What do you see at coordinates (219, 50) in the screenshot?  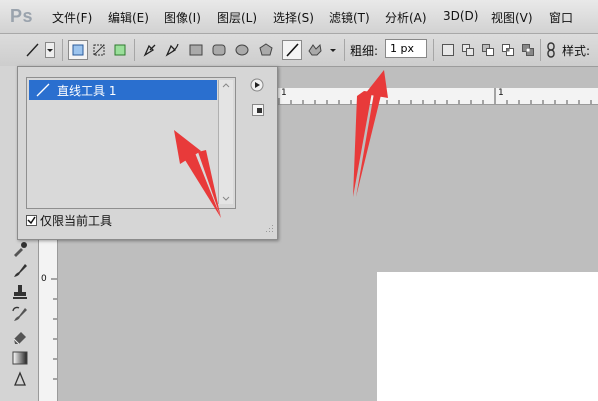 I see `rounded-rectangle-icon` at bounding box center [219, 50].